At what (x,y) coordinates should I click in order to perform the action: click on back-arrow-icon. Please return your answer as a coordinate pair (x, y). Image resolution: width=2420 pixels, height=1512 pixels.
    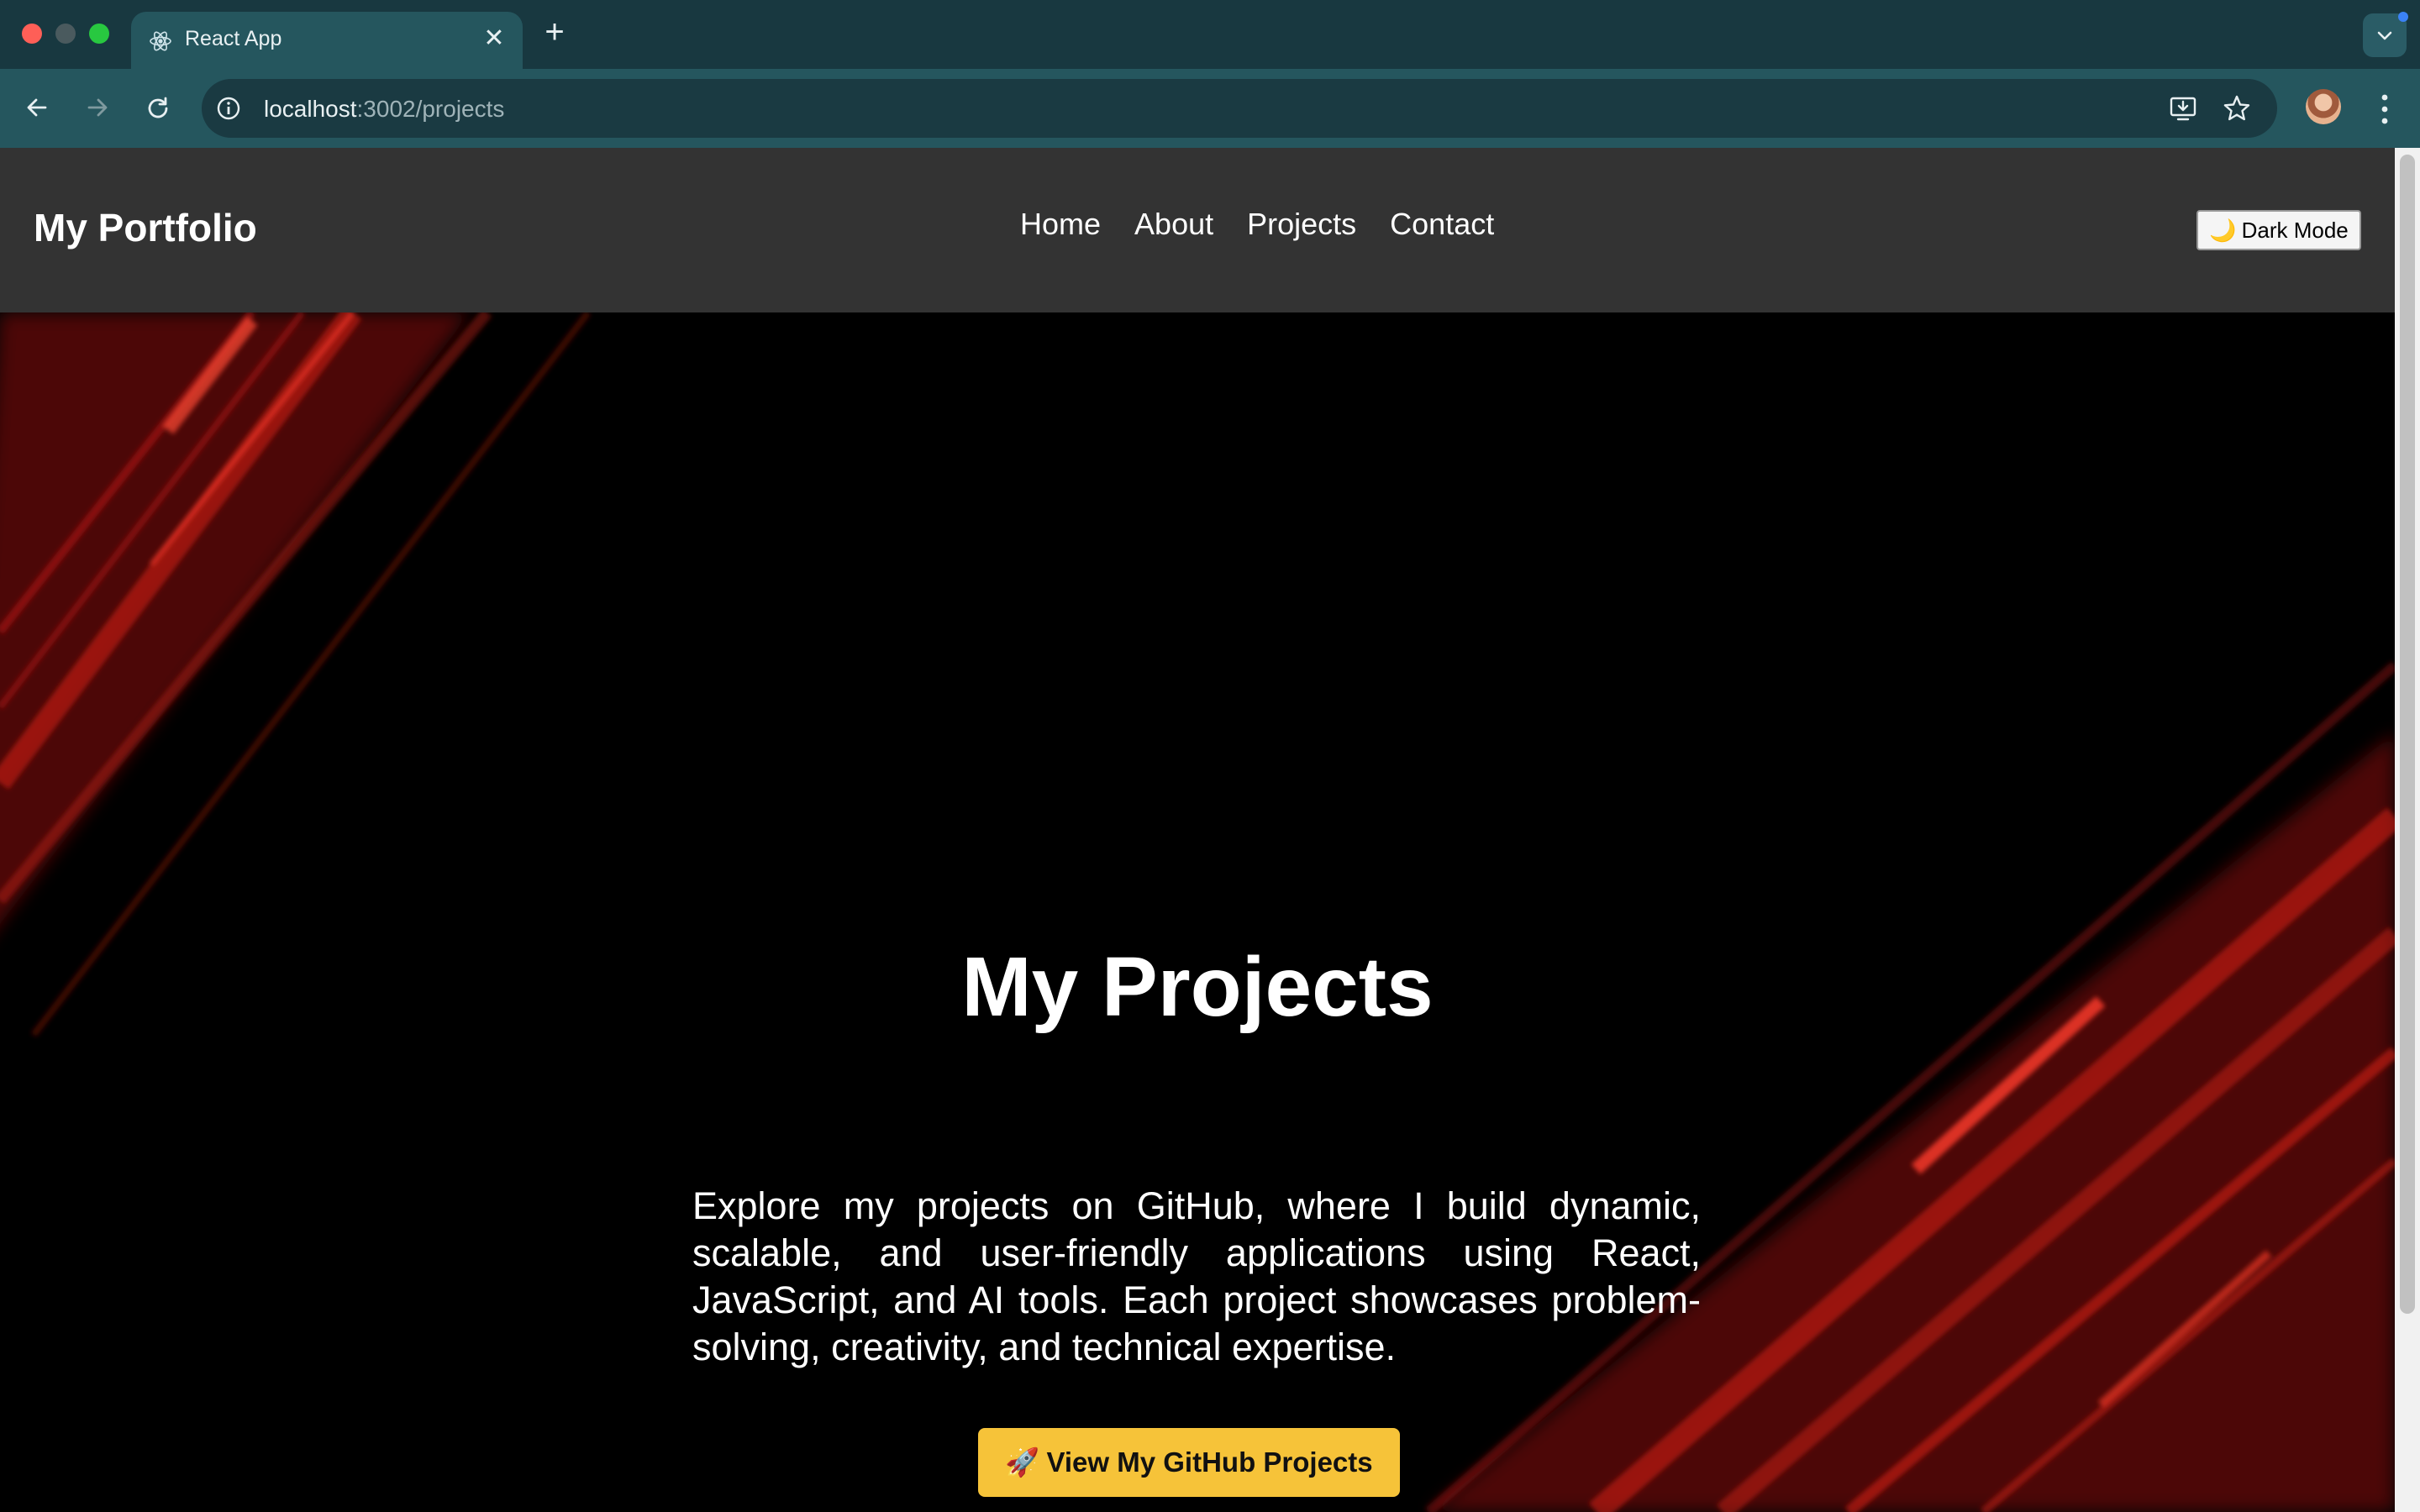
    Looking at the image, I should click on (37, 107).